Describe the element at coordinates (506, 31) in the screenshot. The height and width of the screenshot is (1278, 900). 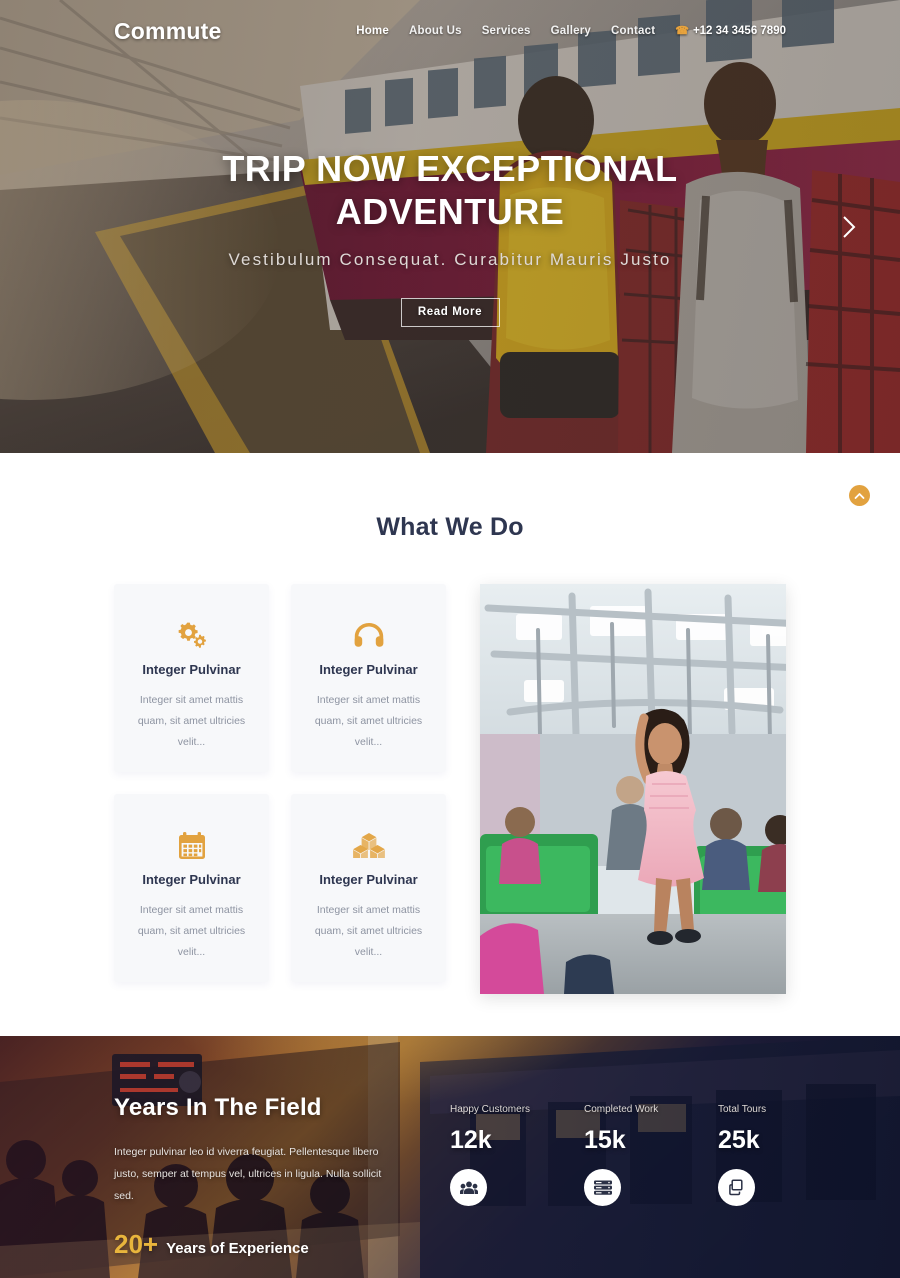
I see `nav-item-services: Services` at that location.